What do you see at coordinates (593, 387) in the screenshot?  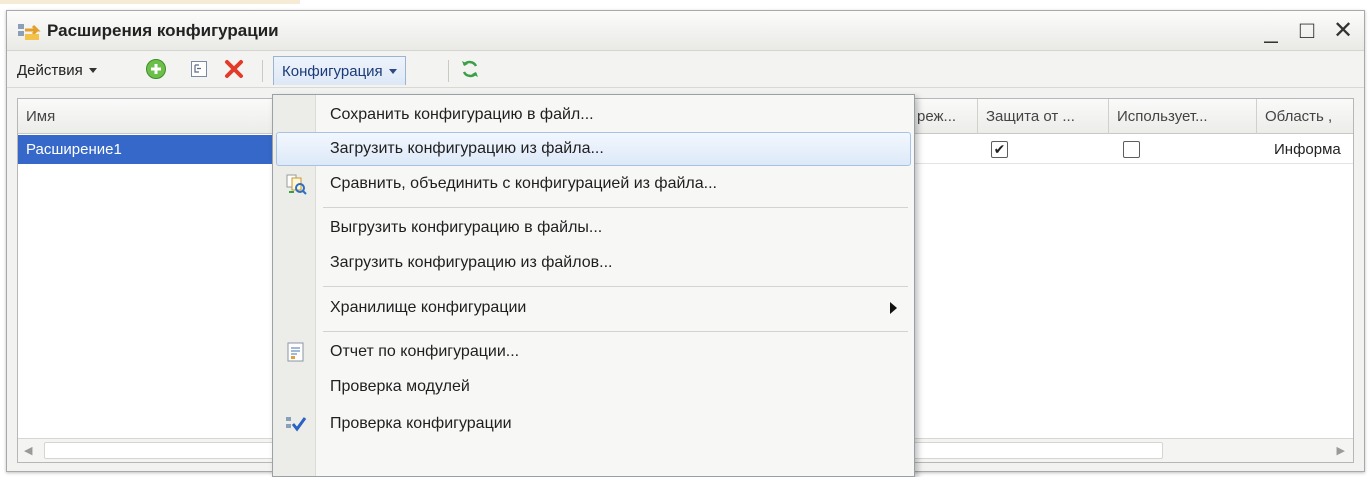 I see `menu-item-check-modules: Проверка модулей` at bounding box center [593, 387].